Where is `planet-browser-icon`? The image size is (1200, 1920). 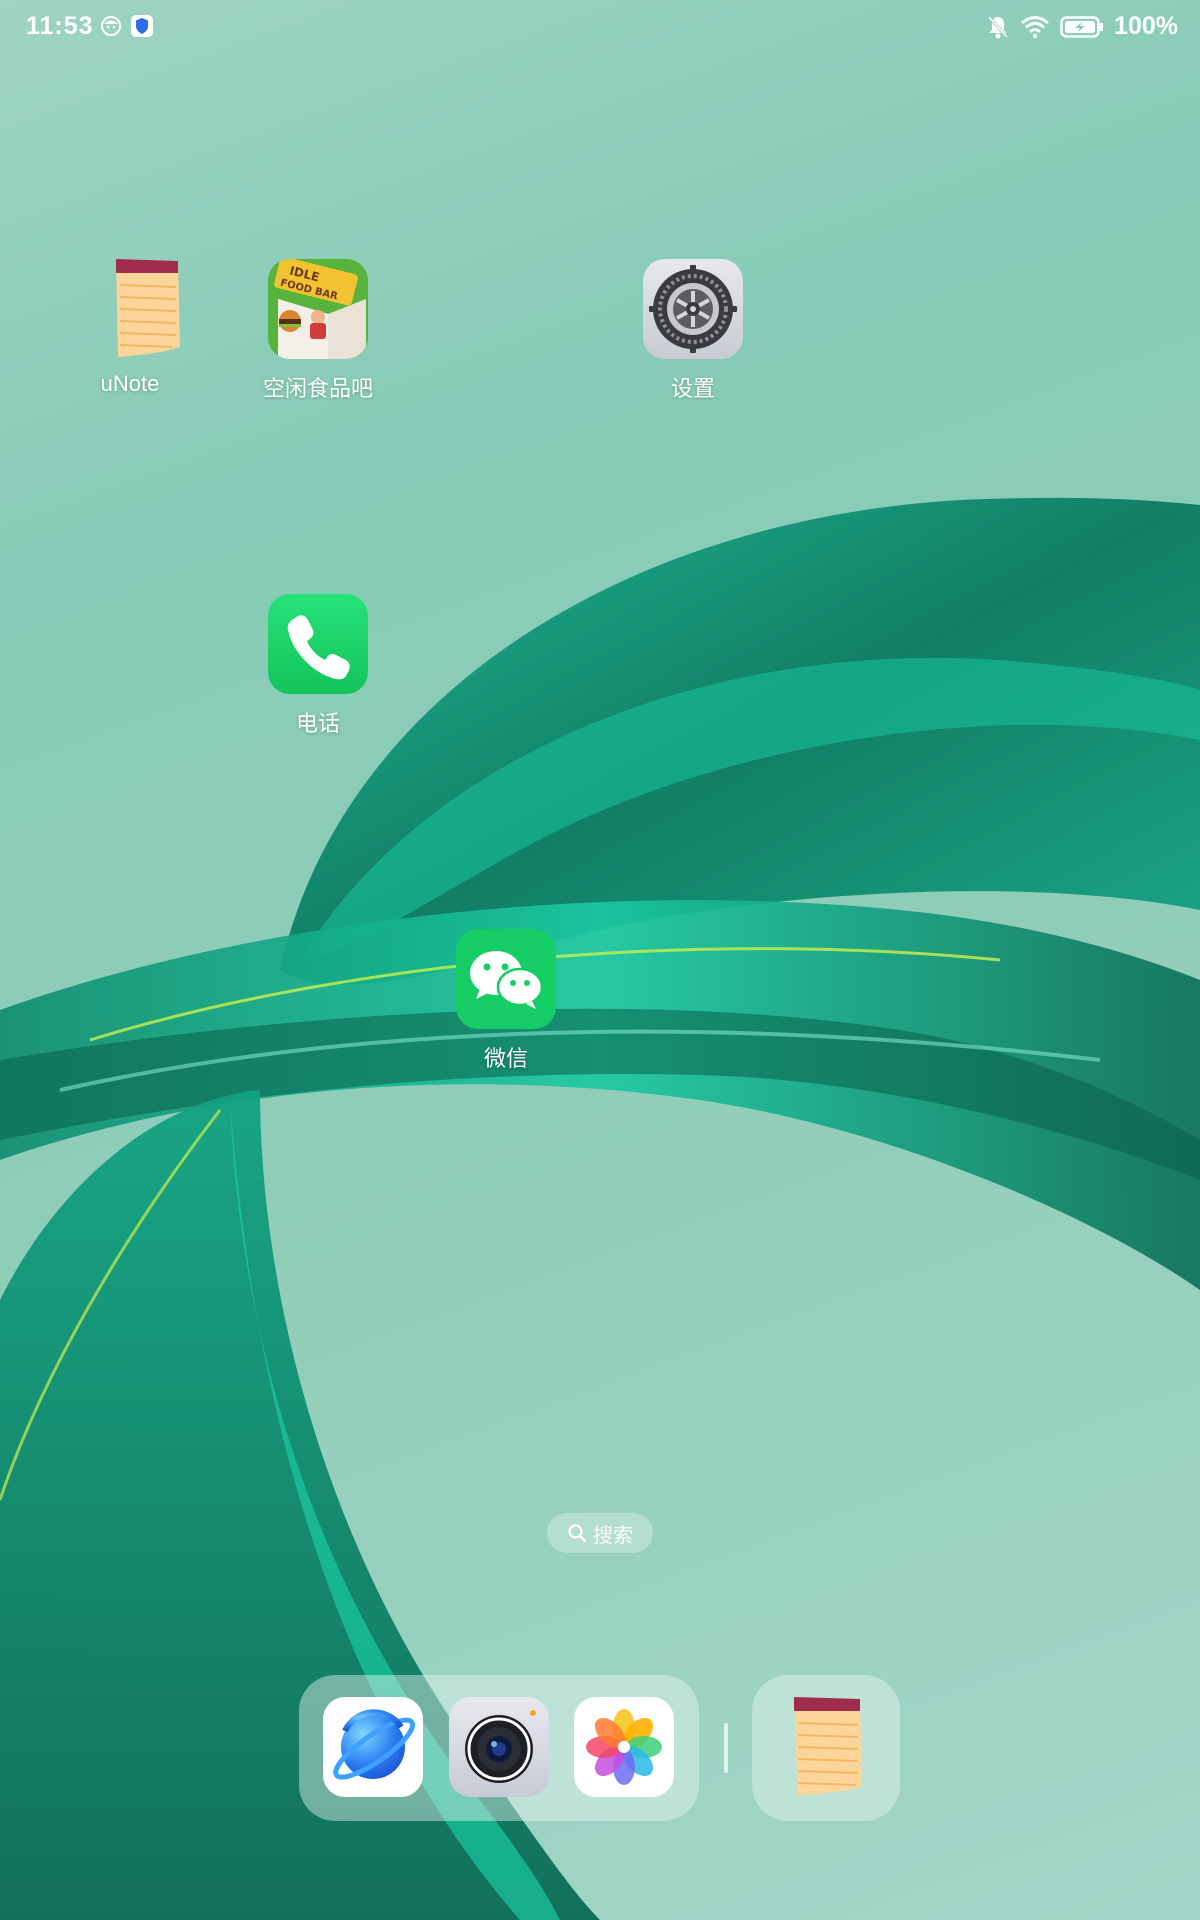 planet-browser-icon is located at coordinates (374, 1744).